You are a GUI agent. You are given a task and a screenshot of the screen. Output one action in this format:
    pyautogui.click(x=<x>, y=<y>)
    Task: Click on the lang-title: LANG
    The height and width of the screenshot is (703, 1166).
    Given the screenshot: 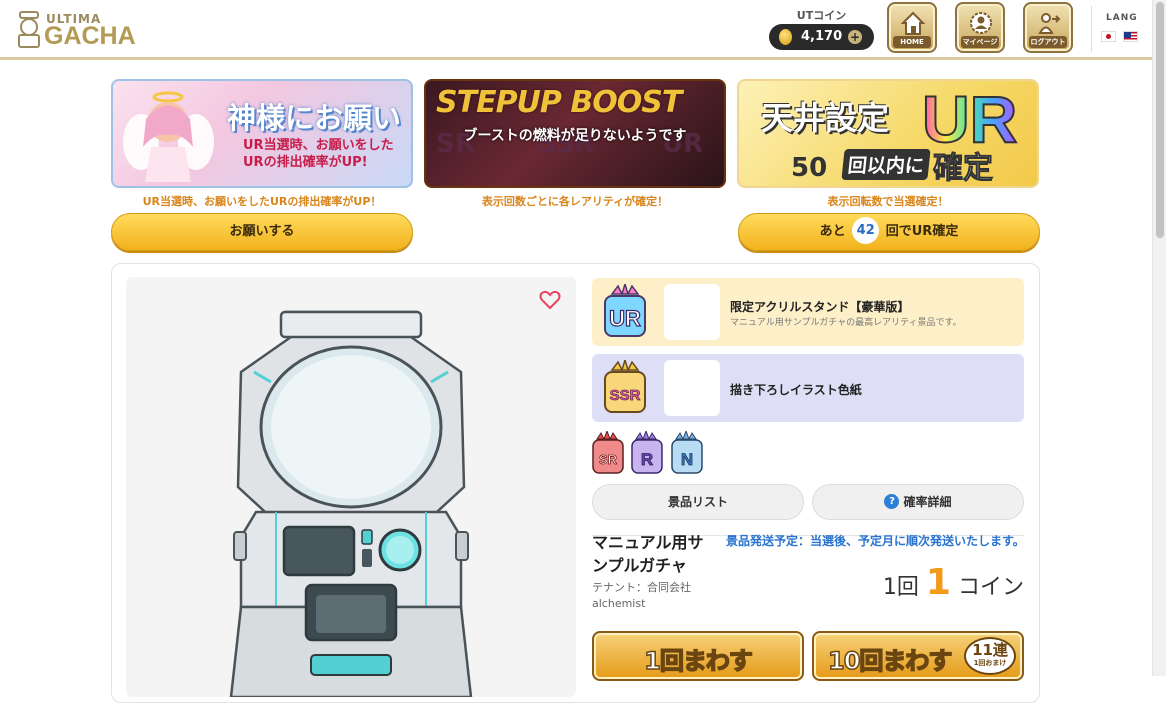 What is the action you would take?
    pyautogui.click(x=1122, y=18)
    